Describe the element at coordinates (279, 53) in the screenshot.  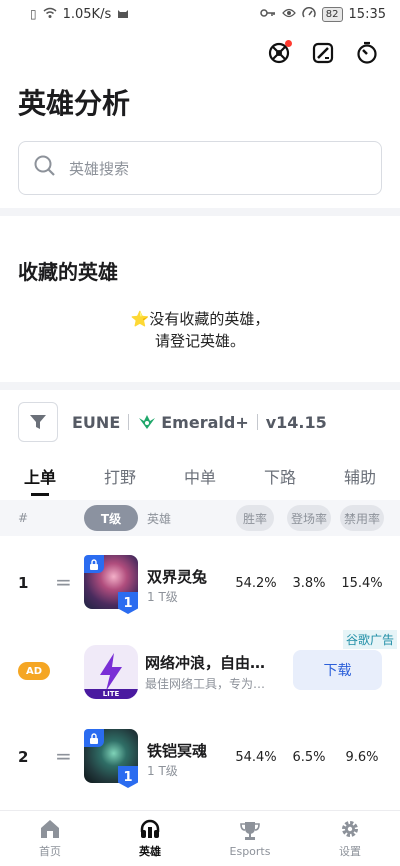
I see `target-icon` at that location.